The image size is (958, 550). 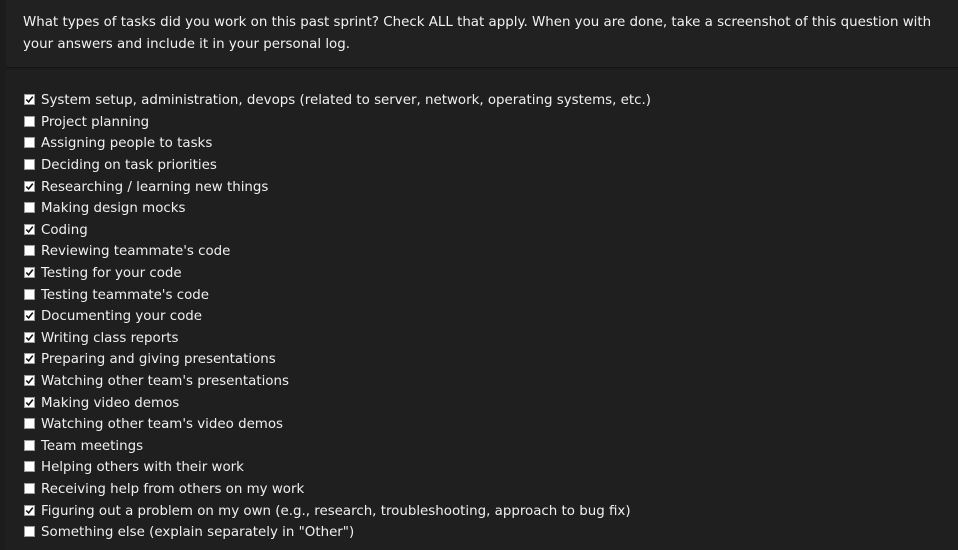 I want to click on answer-option: Writing class reports, so click(x=491, y=339).